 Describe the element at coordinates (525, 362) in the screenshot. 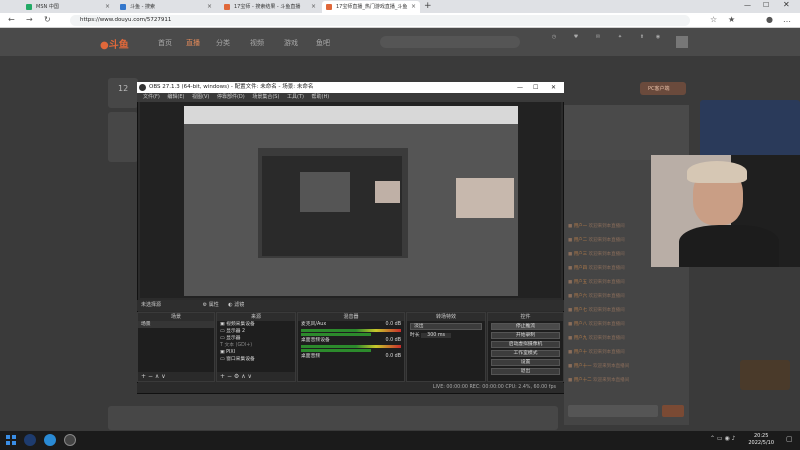

I see `settings-button: 设置` at that location.